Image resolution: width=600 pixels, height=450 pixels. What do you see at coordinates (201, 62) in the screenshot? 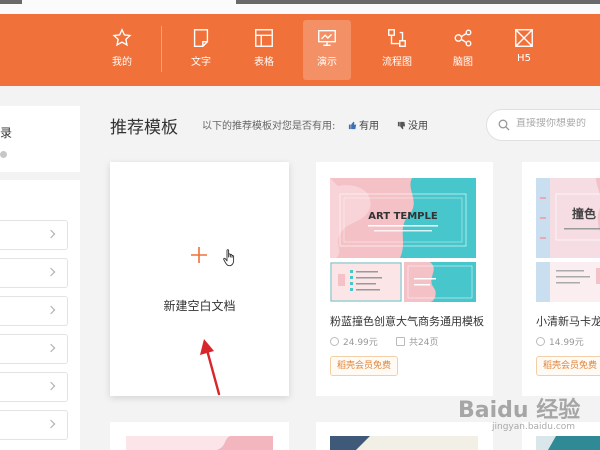
I see `nav-item-label: 文字` at bounding box center [201, 62].